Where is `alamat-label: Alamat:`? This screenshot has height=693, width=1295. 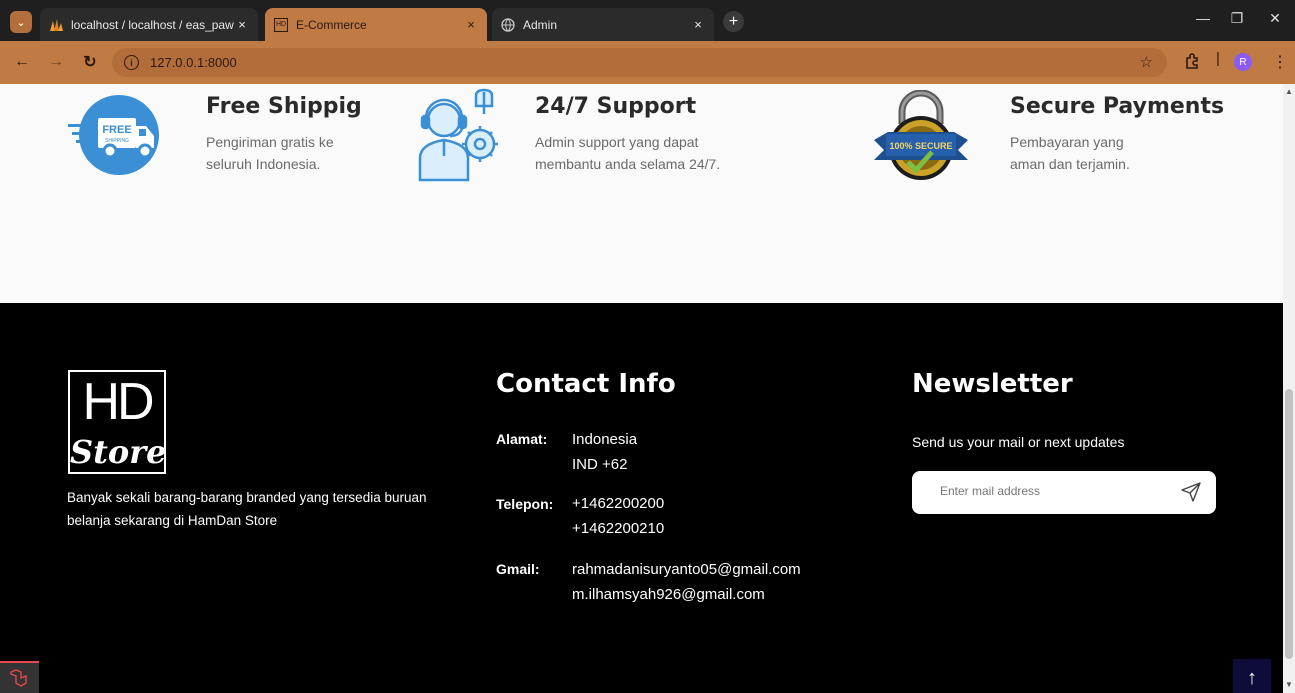
alamat-label: Alamat: is located at coordinates (522, 439).